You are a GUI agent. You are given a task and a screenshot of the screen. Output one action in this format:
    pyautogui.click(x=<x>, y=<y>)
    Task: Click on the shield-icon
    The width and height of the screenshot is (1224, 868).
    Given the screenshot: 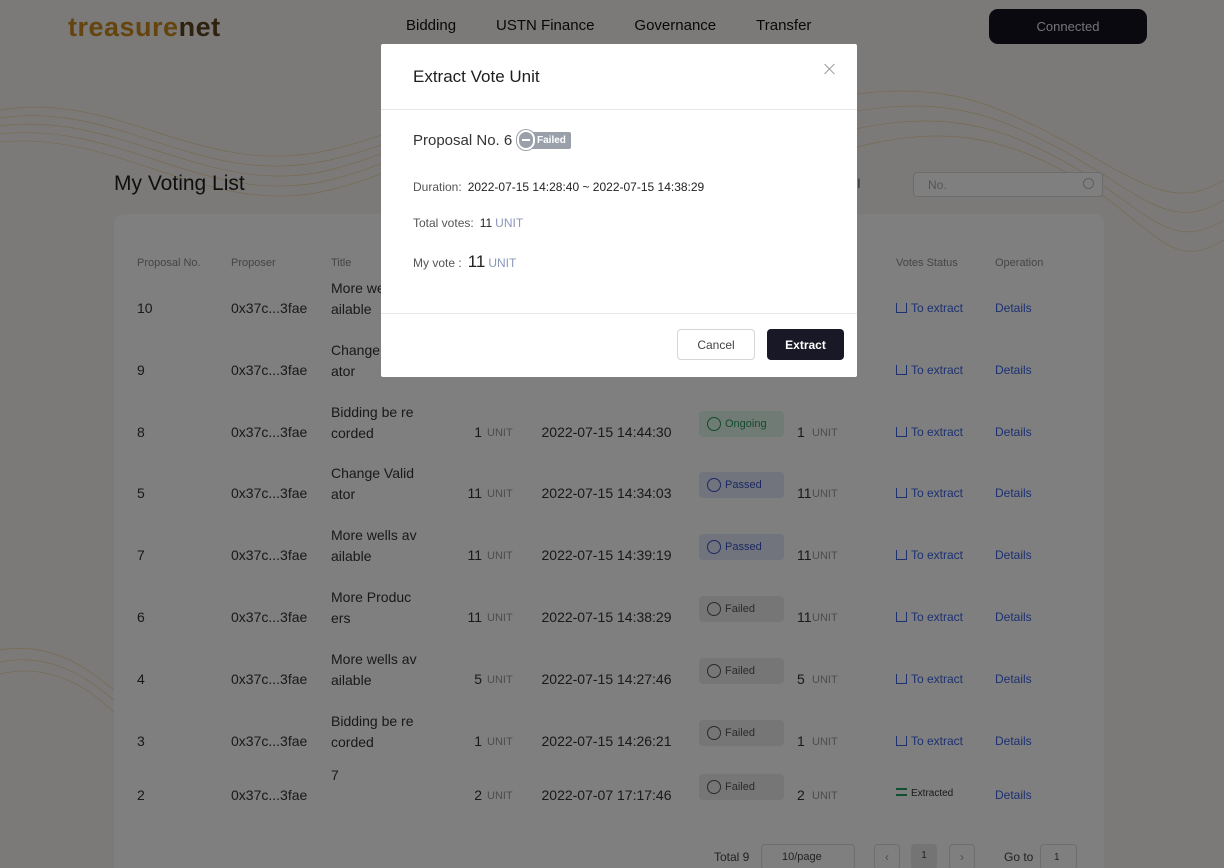 What is the action you would take?
    pyautogui.click(x=526, y=140)
    